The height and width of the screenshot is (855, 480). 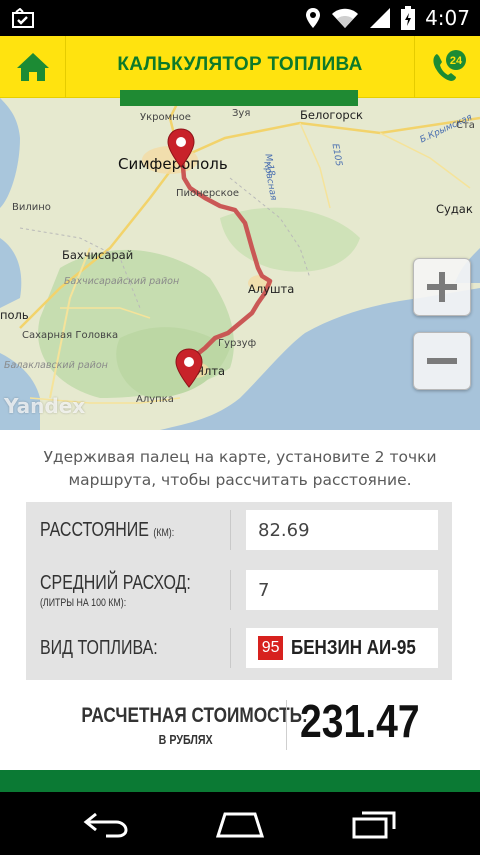 What do you see at coordinates (240, 18) in the screenshot?
I see `status-bar: 4:07` at bounding box center [240, 18].